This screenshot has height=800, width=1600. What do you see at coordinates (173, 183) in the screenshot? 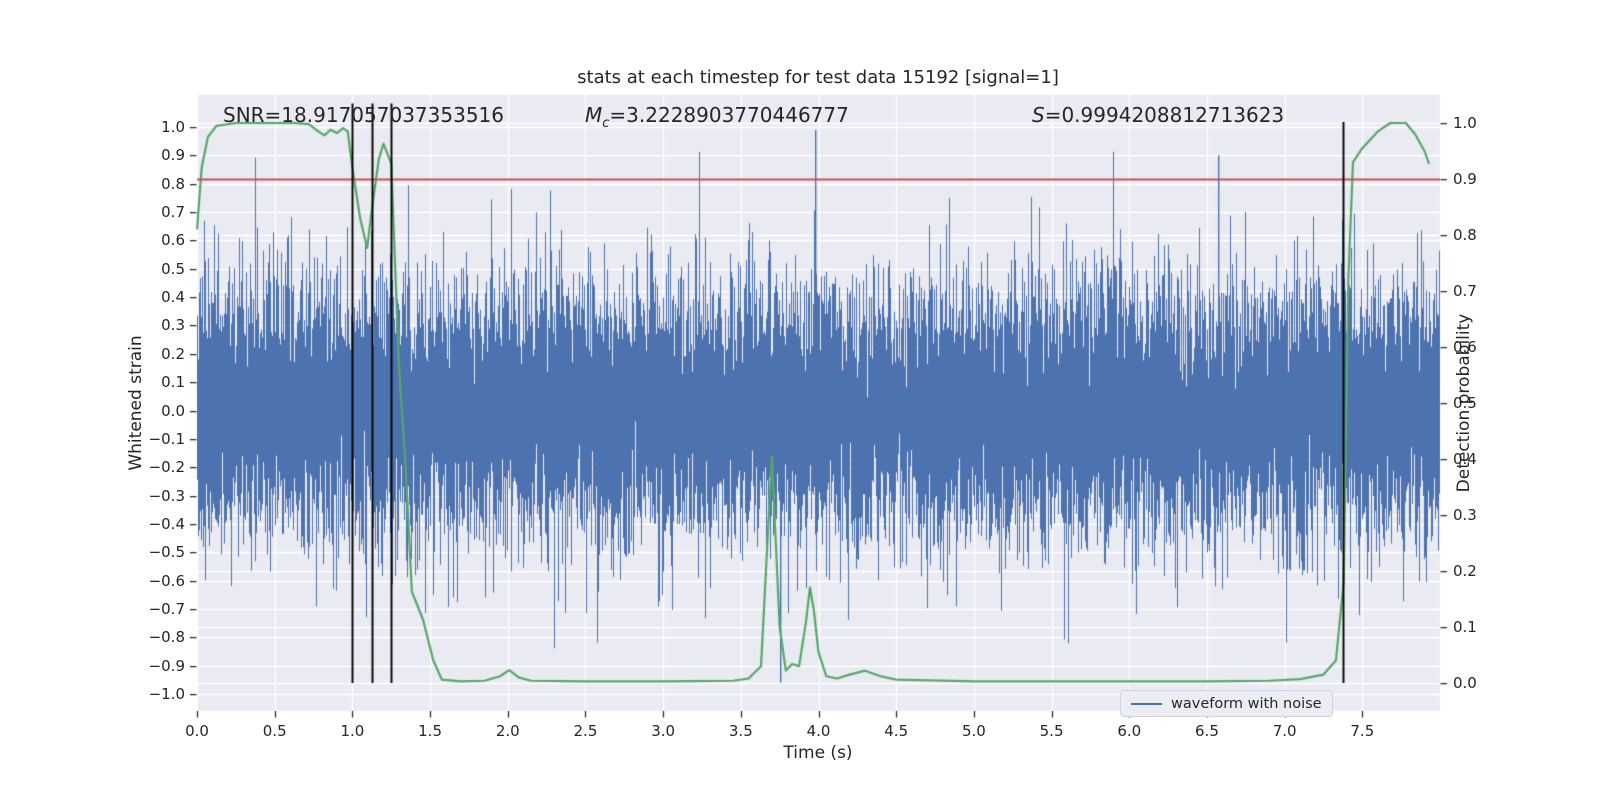
I see `y-tick-left: 0.8` at bounding box center [173, 183].